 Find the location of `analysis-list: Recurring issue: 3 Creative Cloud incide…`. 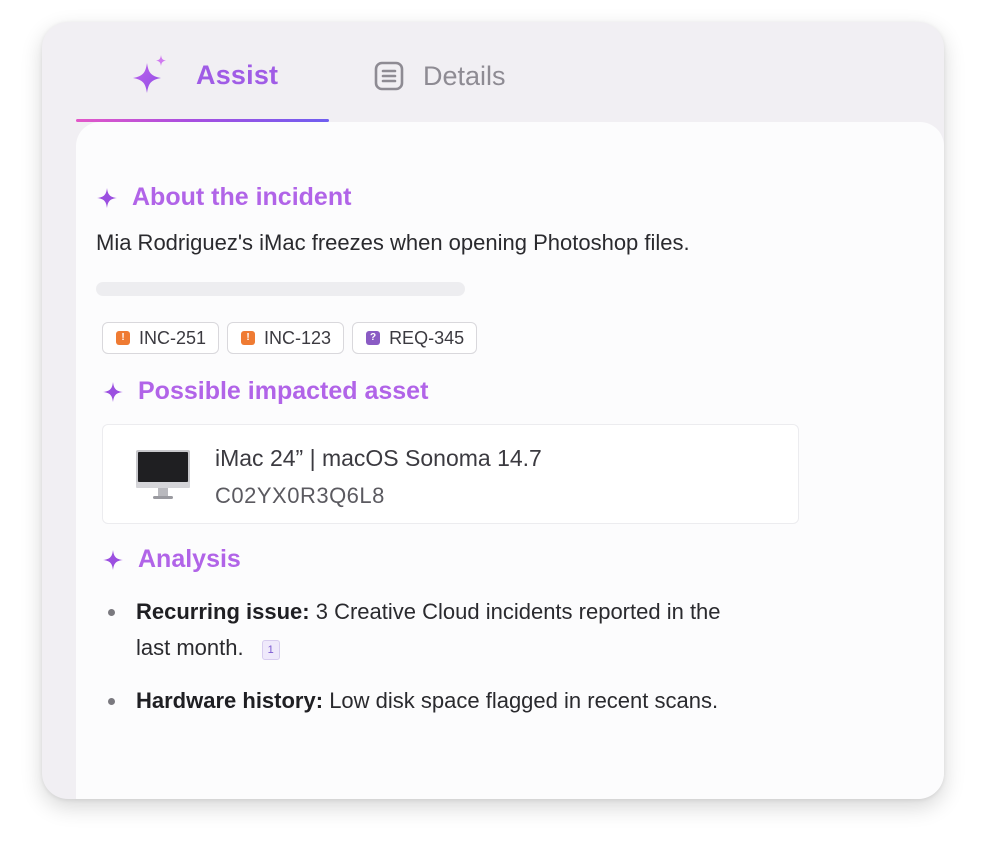

analysis-list: Recurring issue: 3 Creative Cloud incide… is located at coordinates (422, 665).